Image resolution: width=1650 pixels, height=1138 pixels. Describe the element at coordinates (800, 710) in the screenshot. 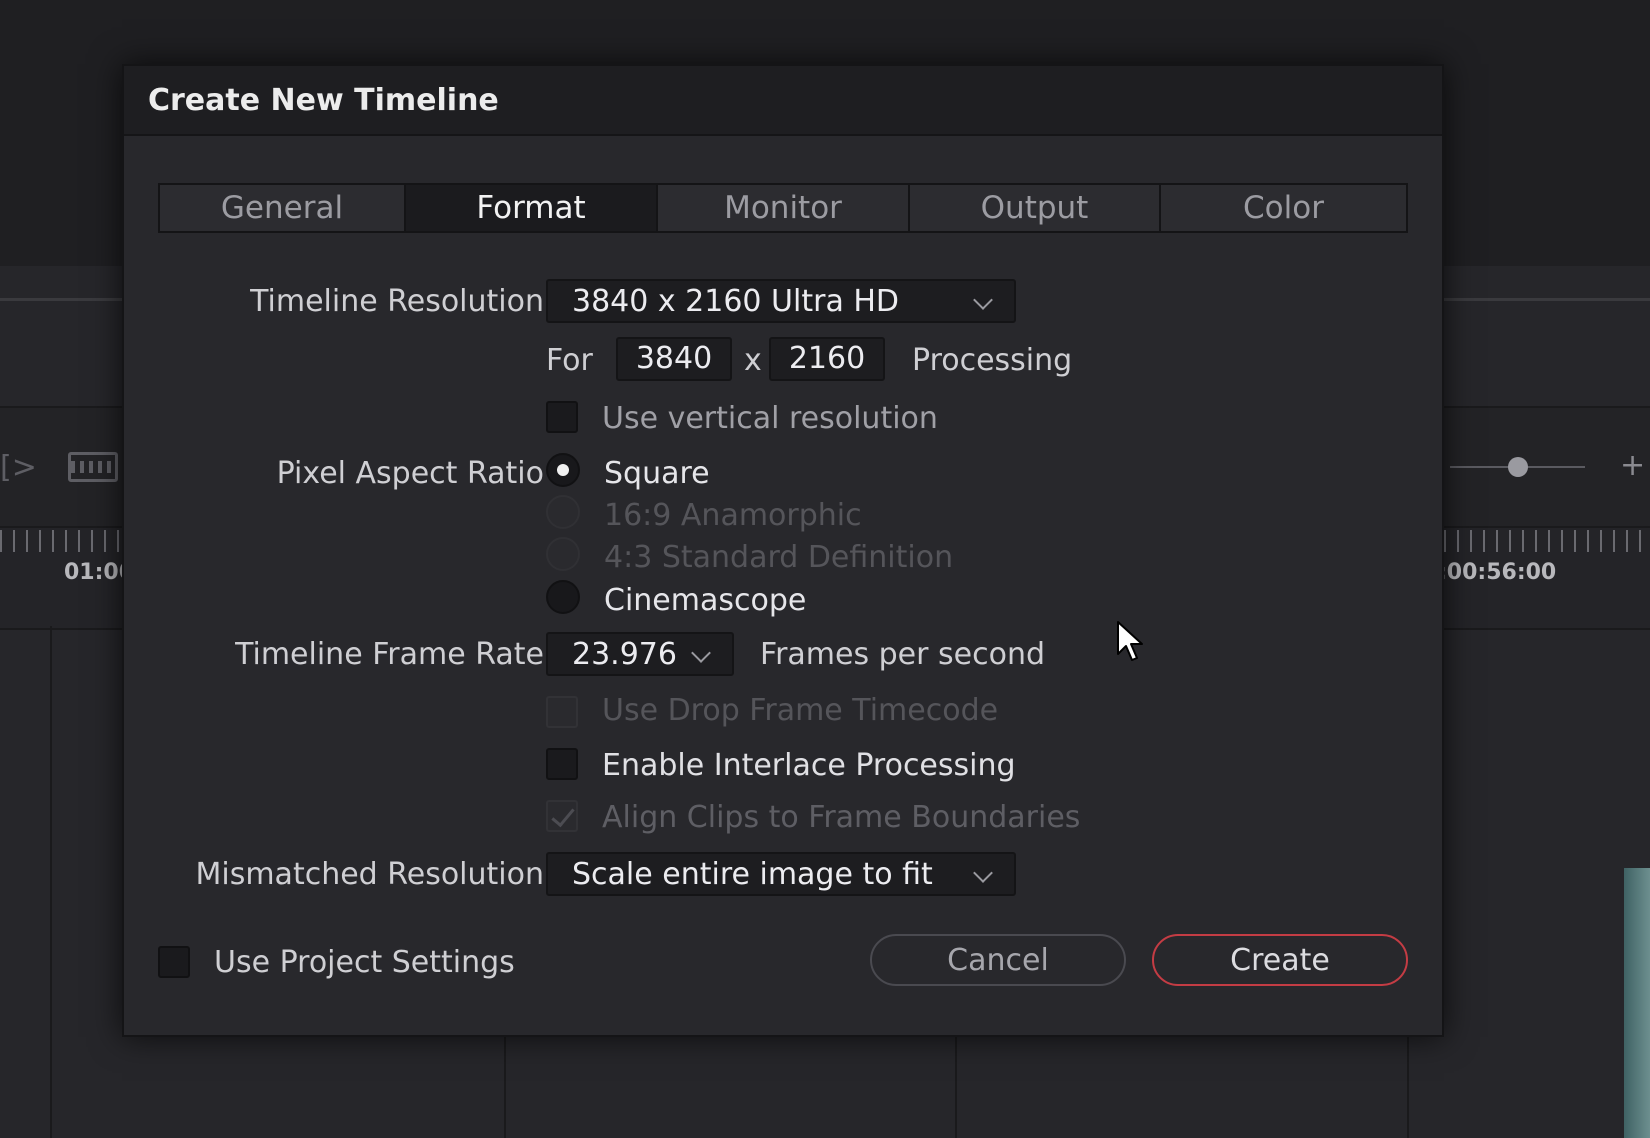

I see `drop-frame-timecode-label: Use Drop Frame Timecode` at that location.